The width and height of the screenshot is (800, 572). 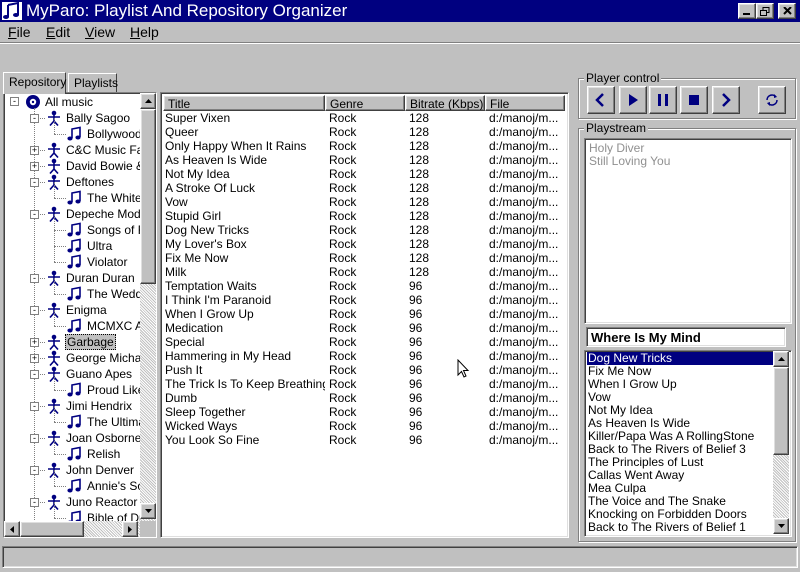 What do you see at coordinates (72, 529) in the screenshot?
I see `tree-horizontal-scrollbar` at bounding box center [72, 529].